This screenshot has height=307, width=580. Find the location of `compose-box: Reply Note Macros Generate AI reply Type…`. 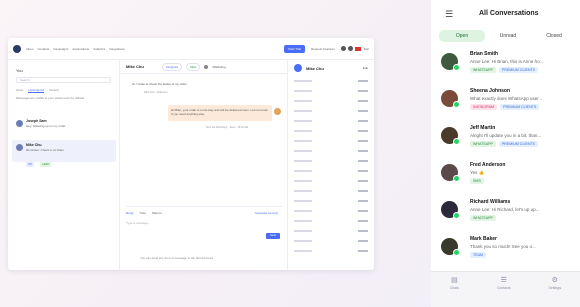

compose-box: Reply Note Macros Generate AI reply Type… is located at coordinates (204, 226).